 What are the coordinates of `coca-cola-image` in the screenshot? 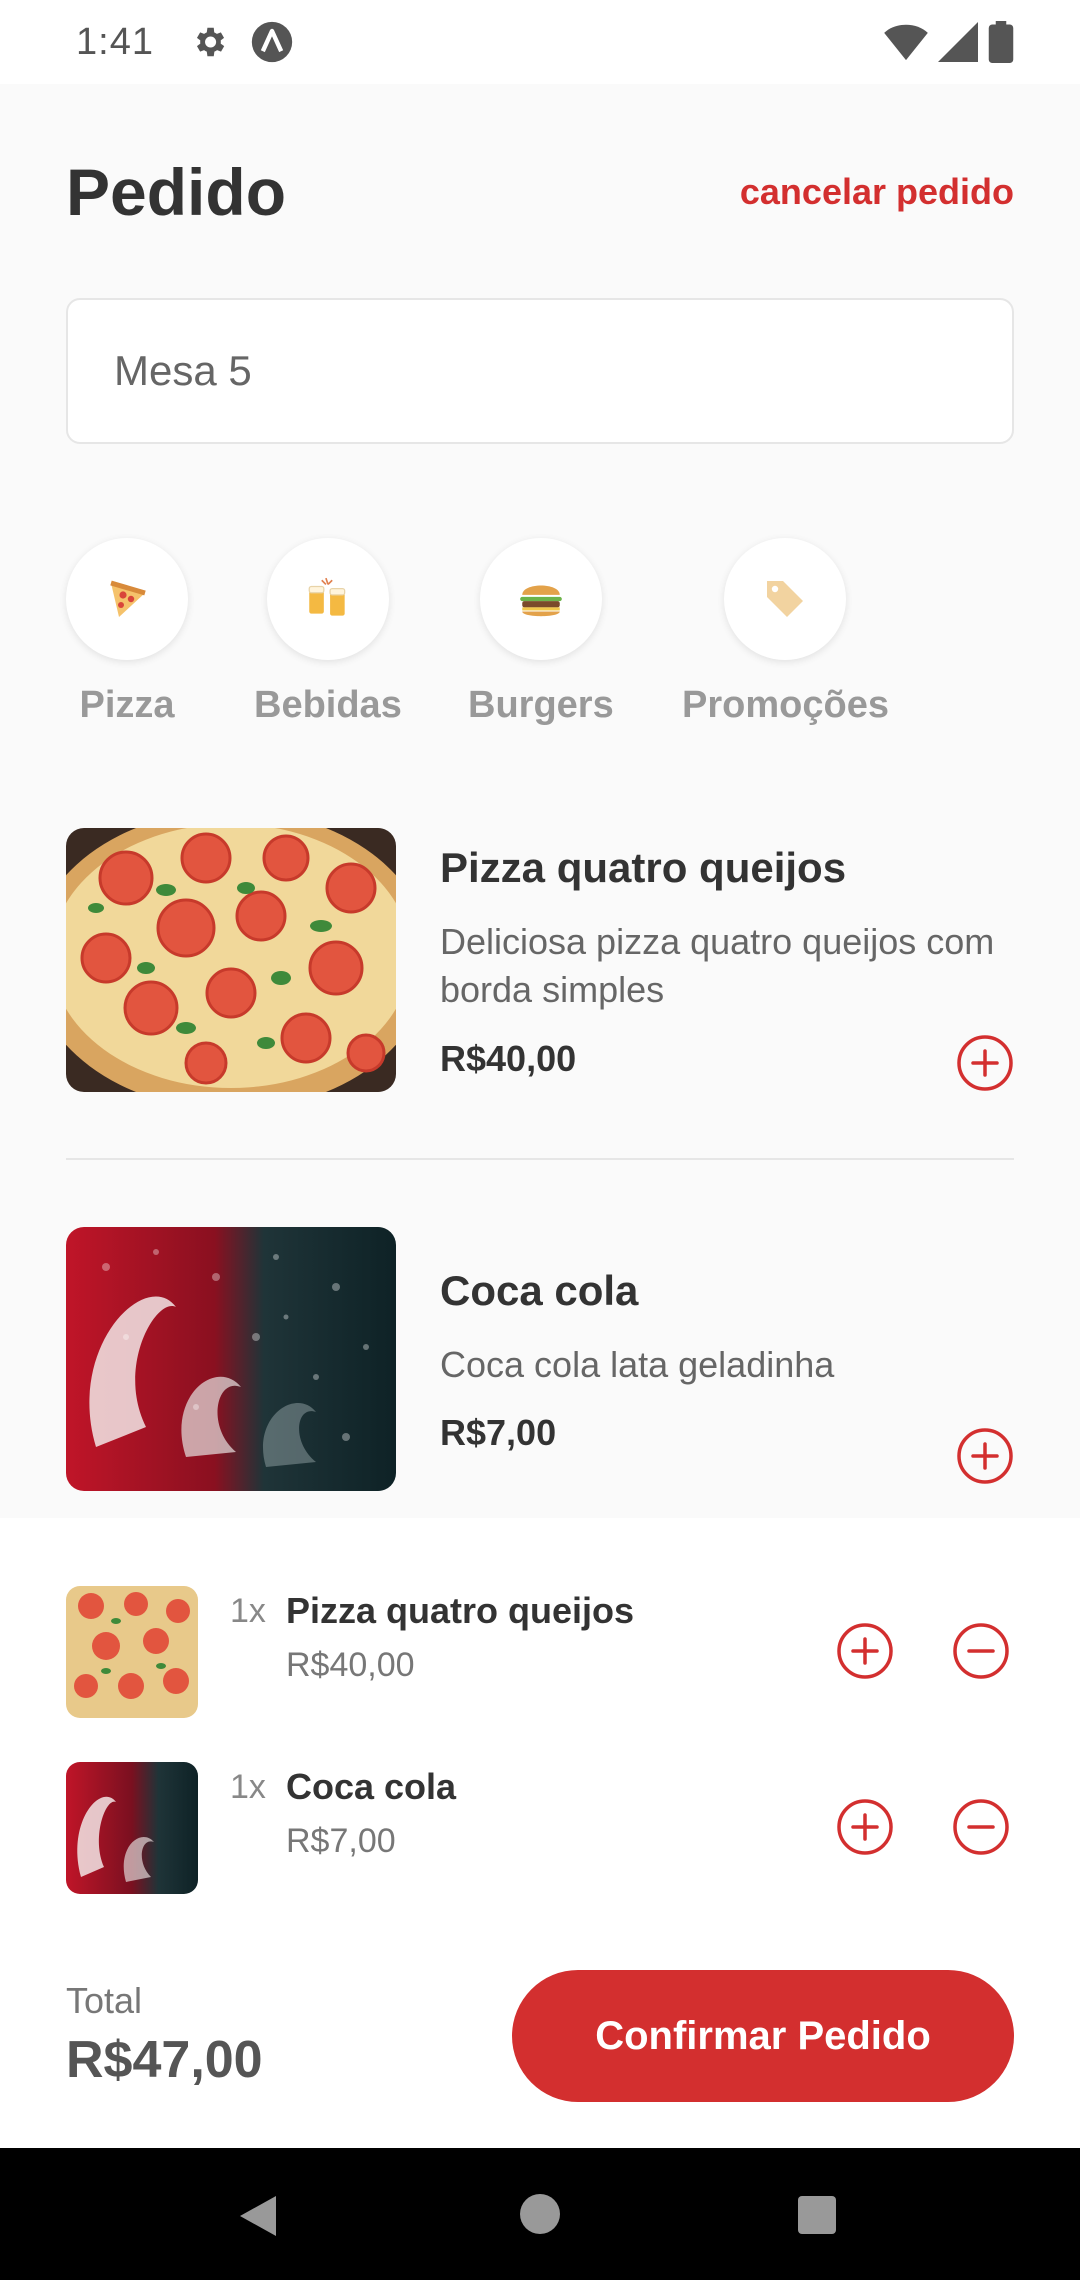 It's located at (231, 1359).